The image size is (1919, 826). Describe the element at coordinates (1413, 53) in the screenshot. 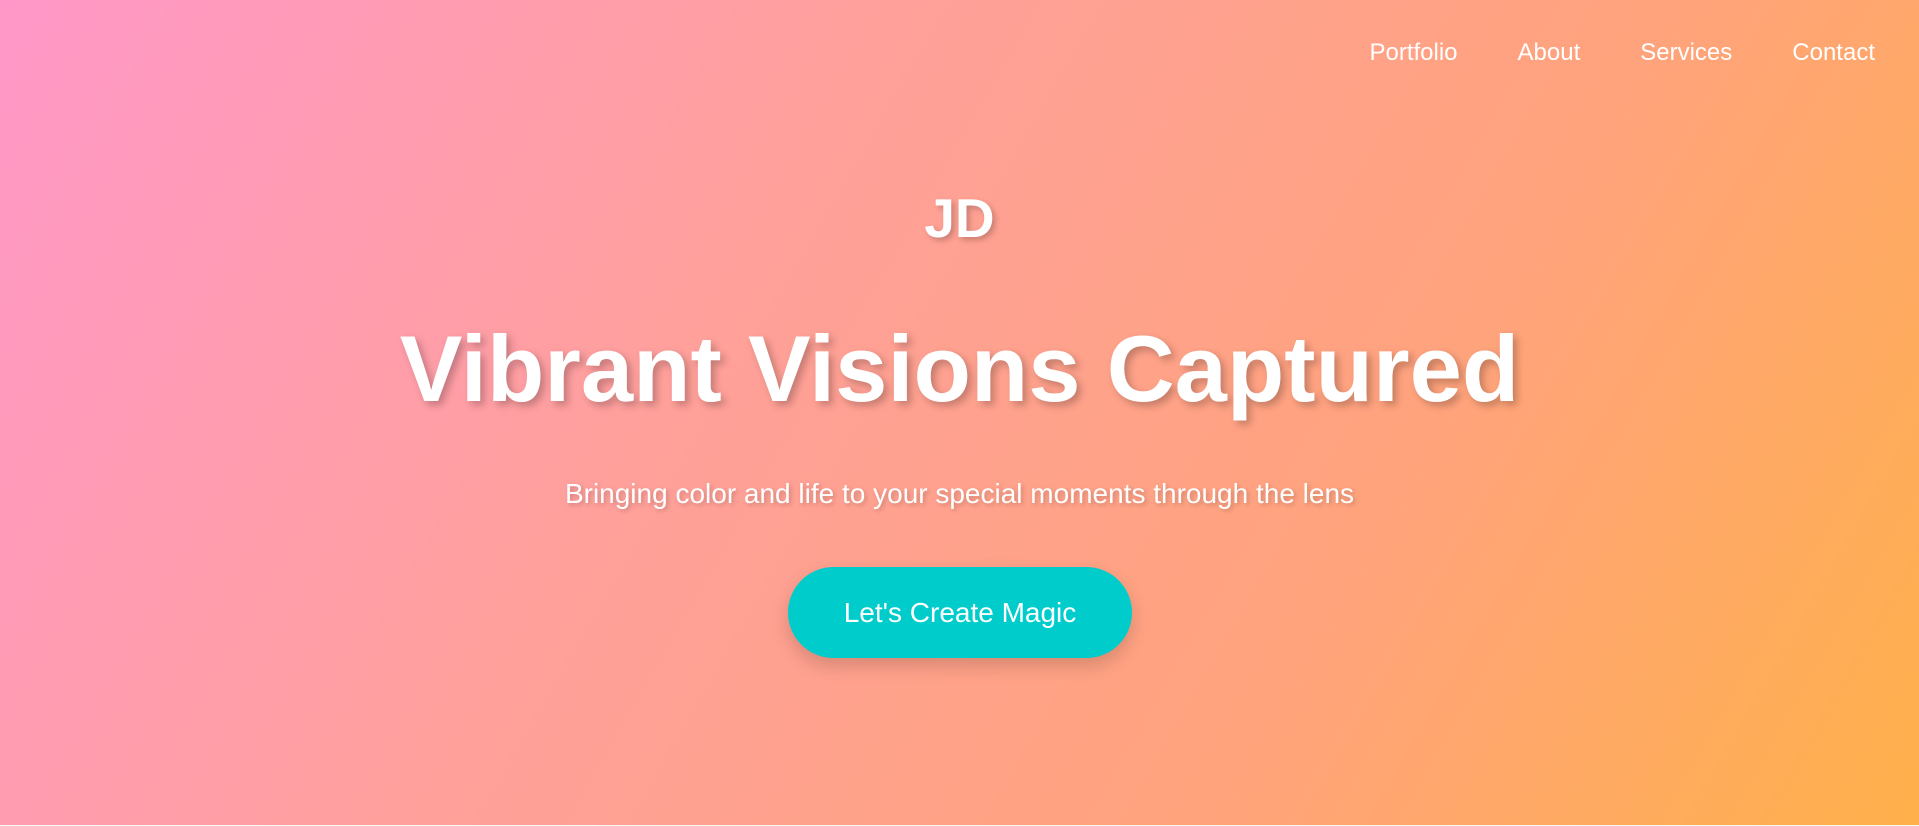

I see `nav-link-portfolio: Portfolio` at that location.